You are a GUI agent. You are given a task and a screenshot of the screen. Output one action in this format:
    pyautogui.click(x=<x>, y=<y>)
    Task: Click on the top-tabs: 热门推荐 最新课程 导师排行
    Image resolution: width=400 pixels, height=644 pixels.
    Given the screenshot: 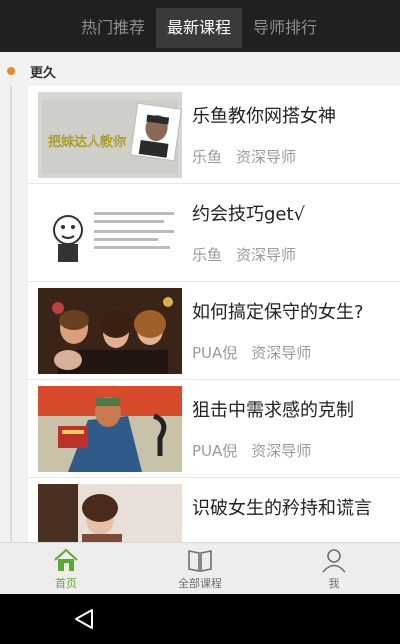 What is the action you would take?
    pyautogui.click(x=199, y=28)
    